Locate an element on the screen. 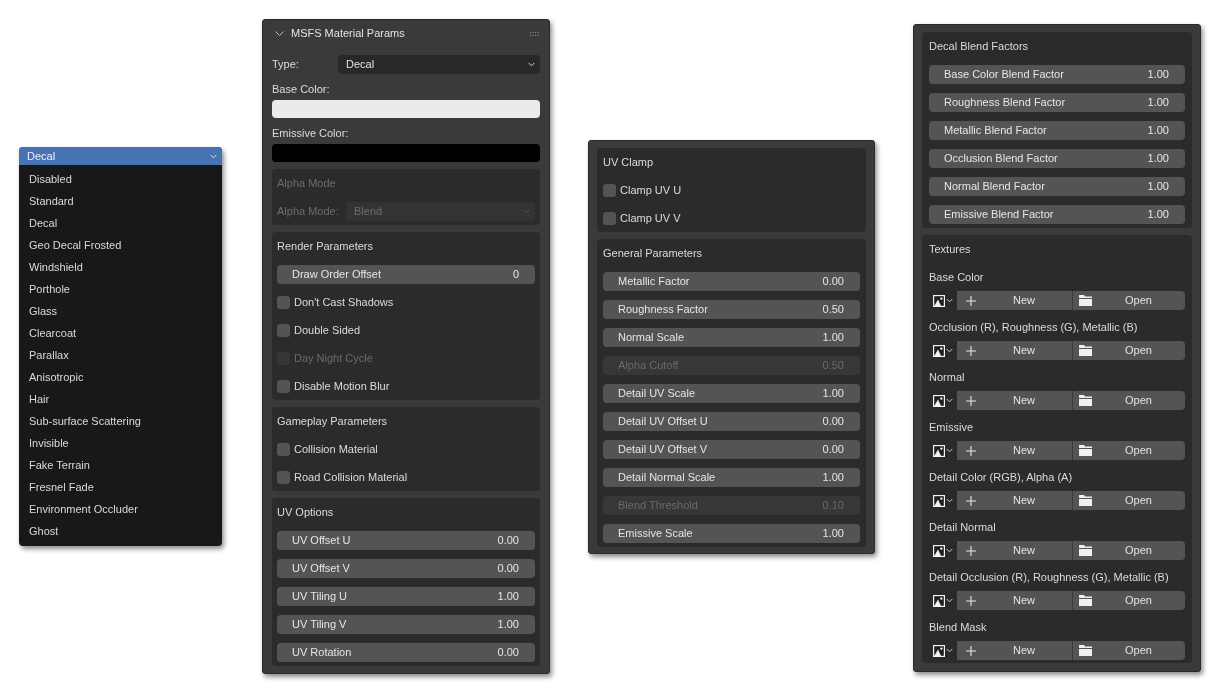 Image resolution: width=1220 pixels, height=693 pixels. menu-item: Decal is located at coordinates (120, 223).